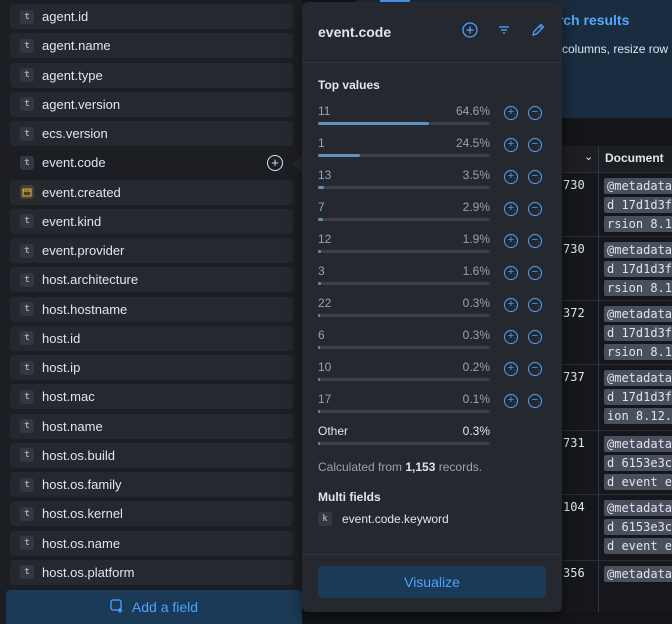 This screenshot has height=624, width=672. Describe the element at coordinates (433, 279) in the screenshot. I see `top-value-row: 3 1.6% + −` at that location.